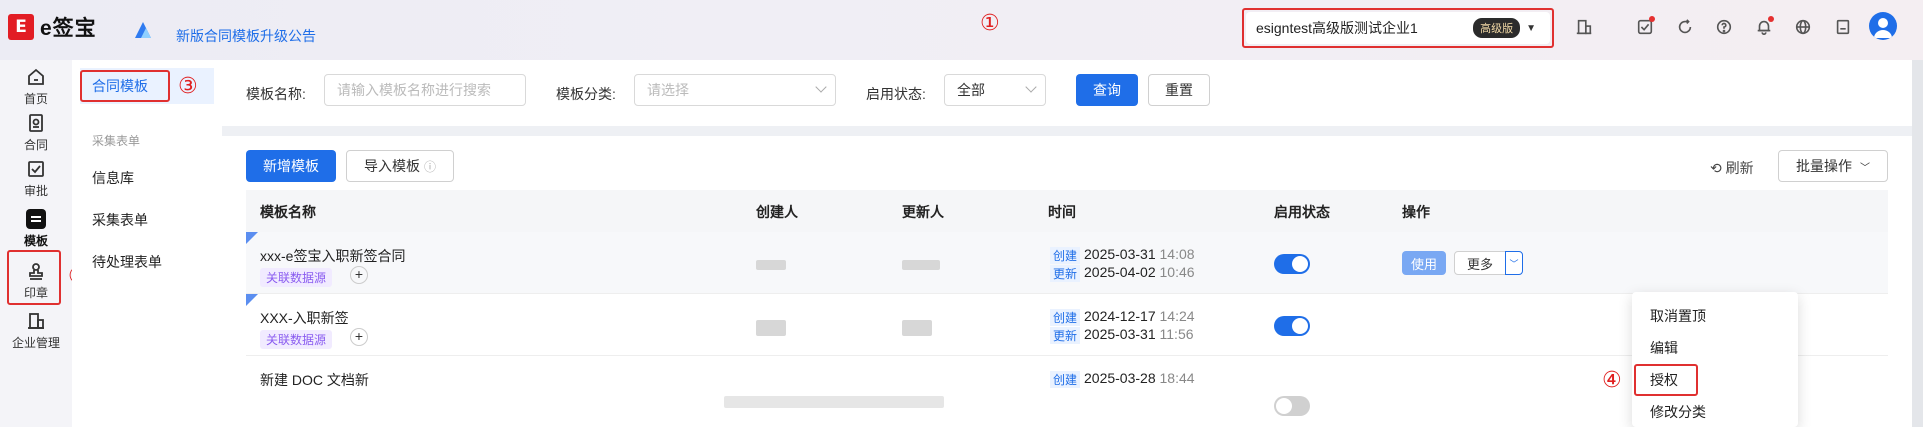 The height and width of the screenshot is (427, 1923). Describe the element at coordinates (1824, 166) in the screenshot. I see `batch-label: 批量操作` at that location.